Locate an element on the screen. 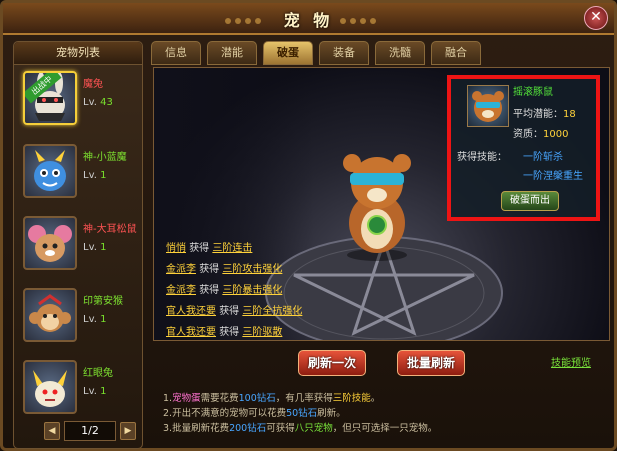 The width and height of the screenshot is (617, 451). pet-name: 印第安猴 is located at coordinates (103, 301).